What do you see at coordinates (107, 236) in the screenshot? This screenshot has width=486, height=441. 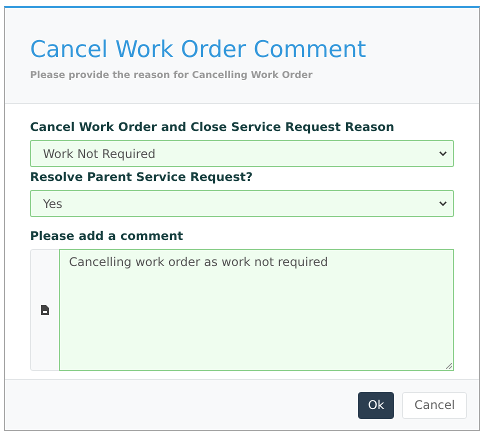 I see `field-label: Please add a comment` at bounding box center [107, 236].